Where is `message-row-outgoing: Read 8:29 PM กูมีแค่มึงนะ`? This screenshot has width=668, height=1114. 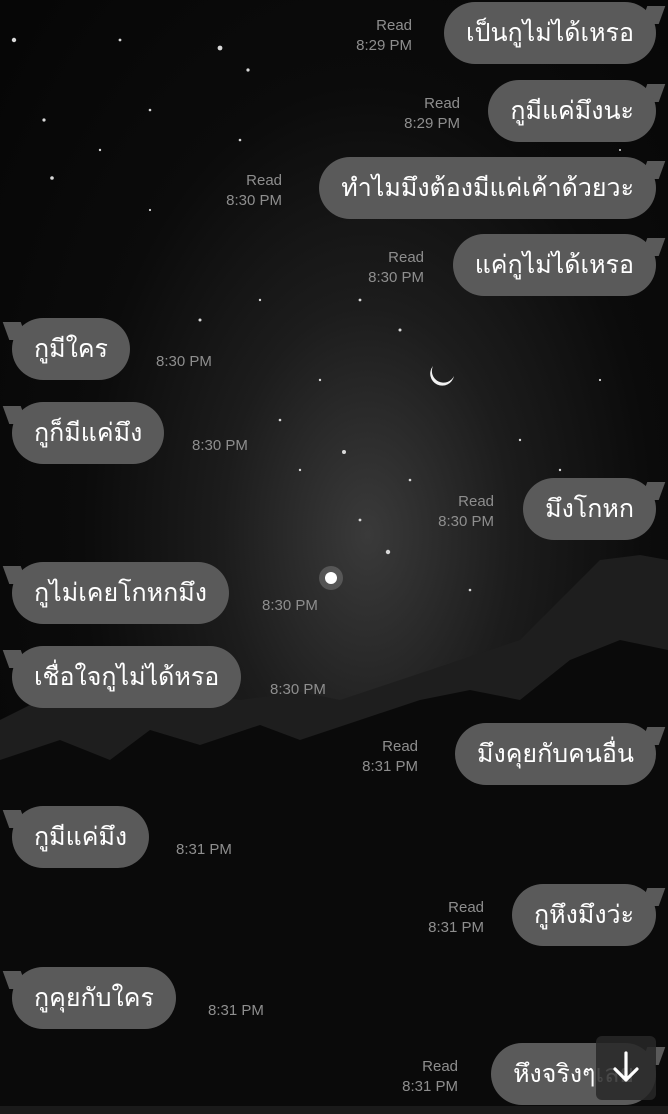 message-row-outgoing: Read 8:29 PM กูมีแค่มึงนะ is located at coordinates (334, 112).